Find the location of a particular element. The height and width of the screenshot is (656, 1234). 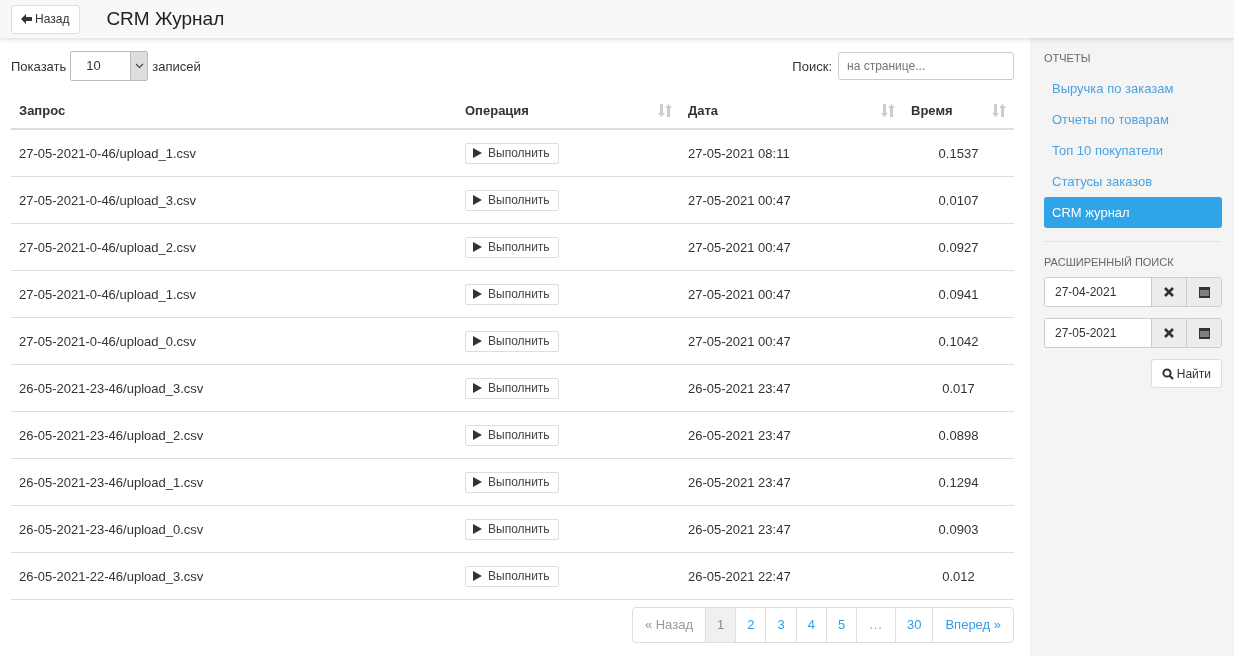

time-cell: 0.1537 is located at coordinates (958, 153).